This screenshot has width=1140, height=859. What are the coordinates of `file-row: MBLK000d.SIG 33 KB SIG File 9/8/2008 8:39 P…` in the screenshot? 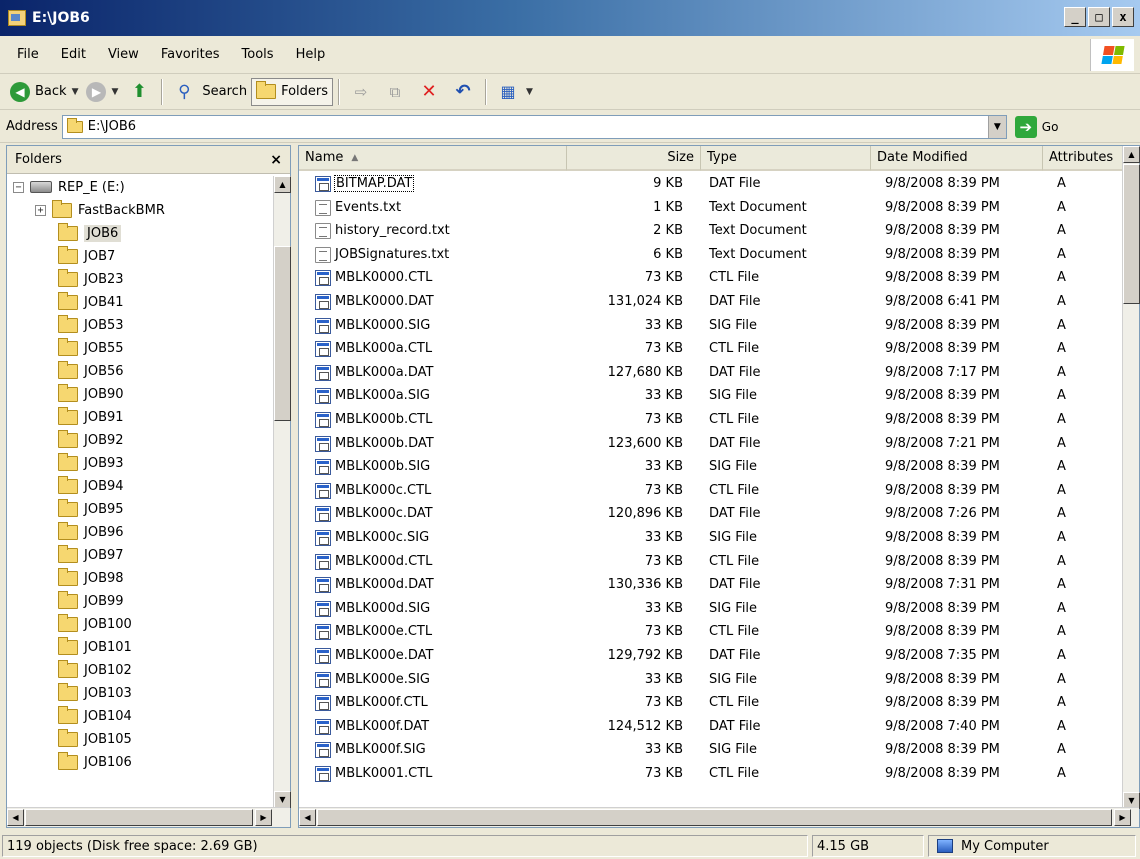 It's located at (711, 609).